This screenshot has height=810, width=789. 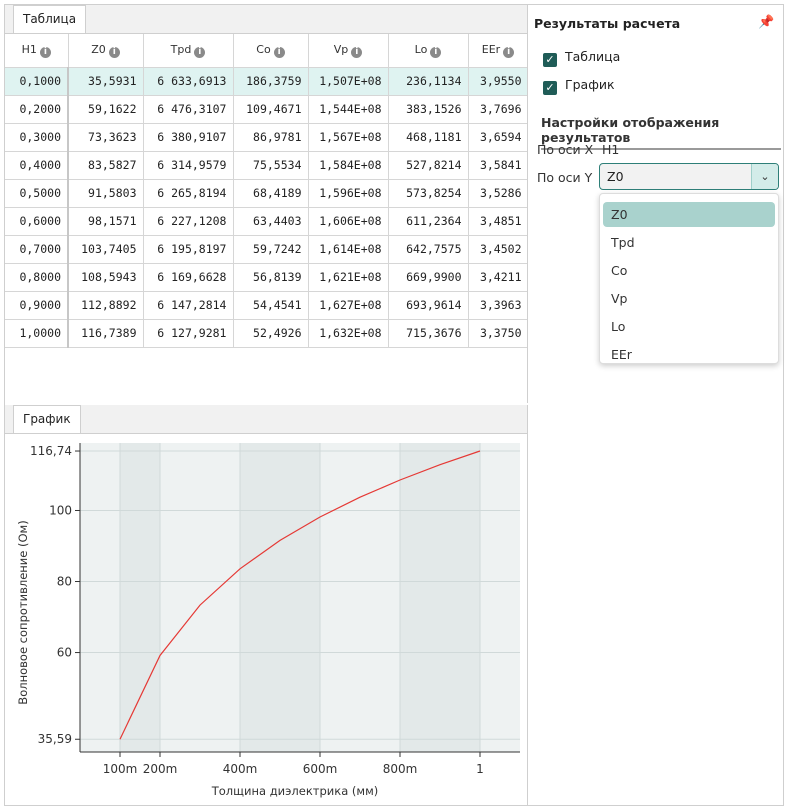 What do you see at coordinates (689, 242) in the screenshot?
I see `y-axis-option-tpd: Tpd` at bounding box center [689, 242].